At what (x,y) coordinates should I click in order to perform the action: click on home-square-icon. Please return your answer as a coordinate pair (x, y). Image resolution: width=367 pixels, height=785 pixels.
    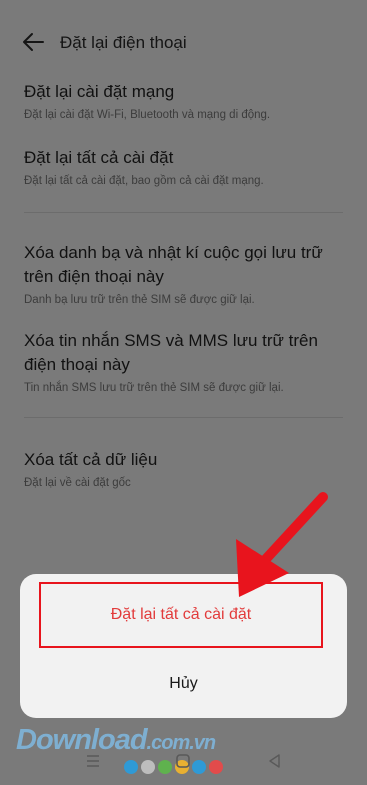
    Looking at the image, I should click on (183, 761).